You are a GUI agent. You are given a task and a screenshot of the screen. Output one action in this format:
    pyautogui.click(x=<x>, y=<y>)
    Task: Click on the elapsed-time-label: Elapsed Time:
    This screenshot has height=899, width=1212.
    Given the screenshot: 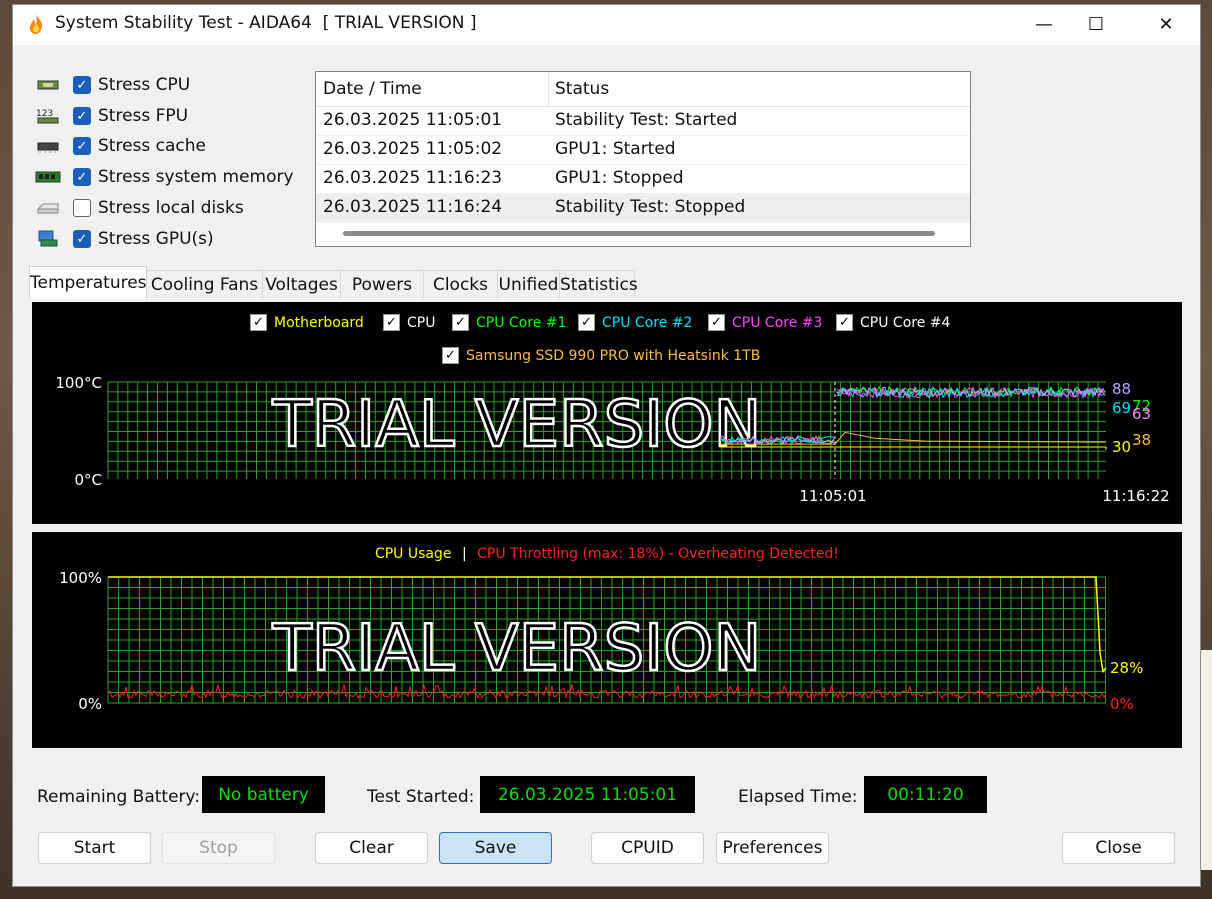 What is the action you would take?
    pyautogui.click(x=798, y=797)
    